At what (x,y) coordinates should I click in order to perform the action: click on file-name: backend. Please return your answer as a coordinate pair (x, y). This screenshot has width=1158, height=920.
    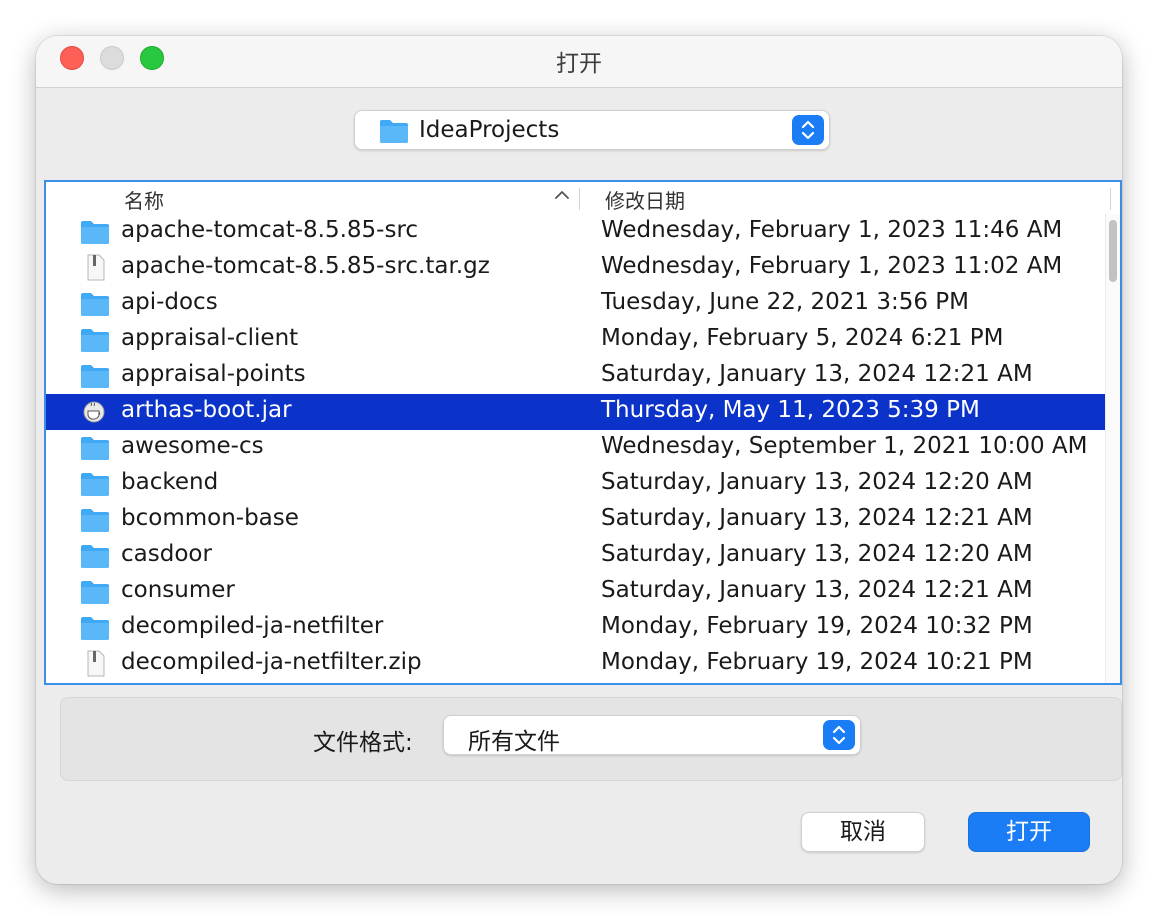
    Looking at the image, I should click on (170, 482).